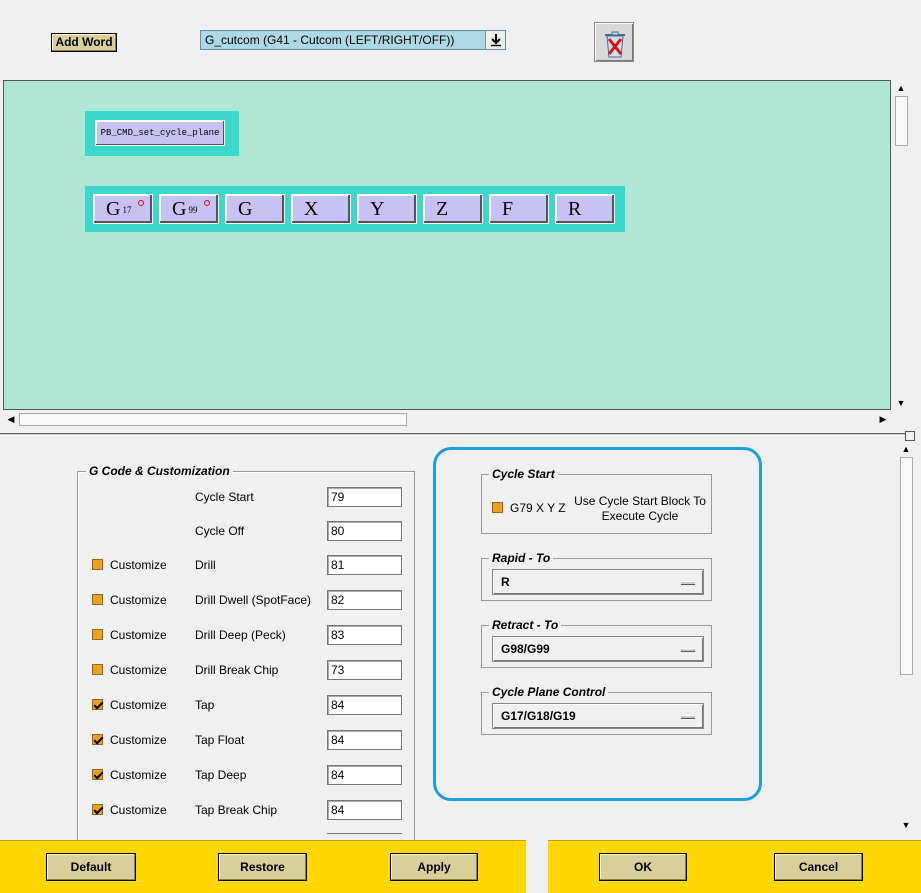  Describe the element at coordinates (205, 705) in the screenshot. I see `row-label: Tap` at that location.